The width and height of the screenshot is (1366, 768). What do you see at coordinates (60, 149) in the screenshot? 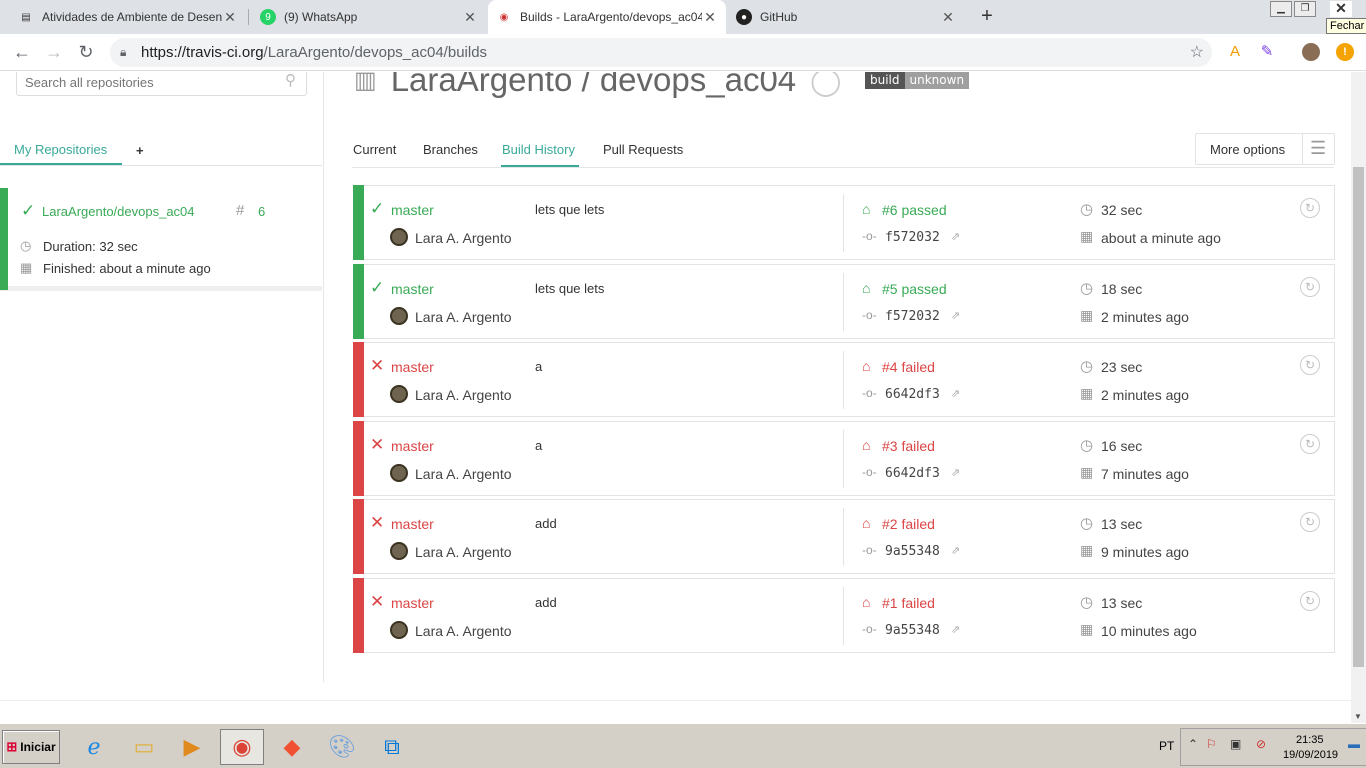
I see `tab-my-repositories: My Repositories` at bounding box center [60, 149].